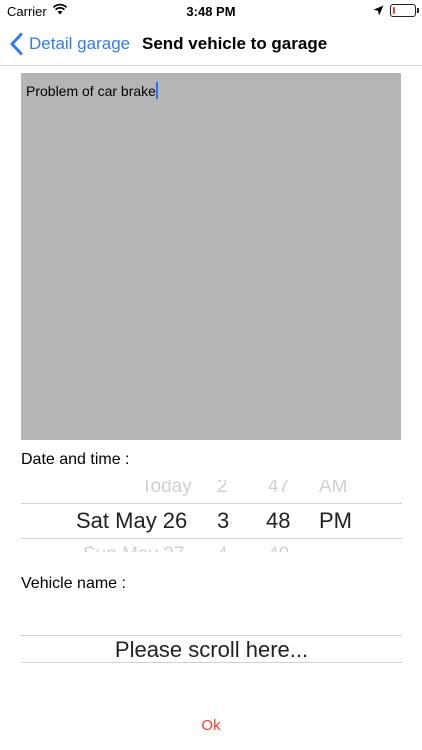 The width and height of the screenshot is (422, 750). Describe the element at coordinates (156, 90) in the screenshot. I see `text-caret` at that location.